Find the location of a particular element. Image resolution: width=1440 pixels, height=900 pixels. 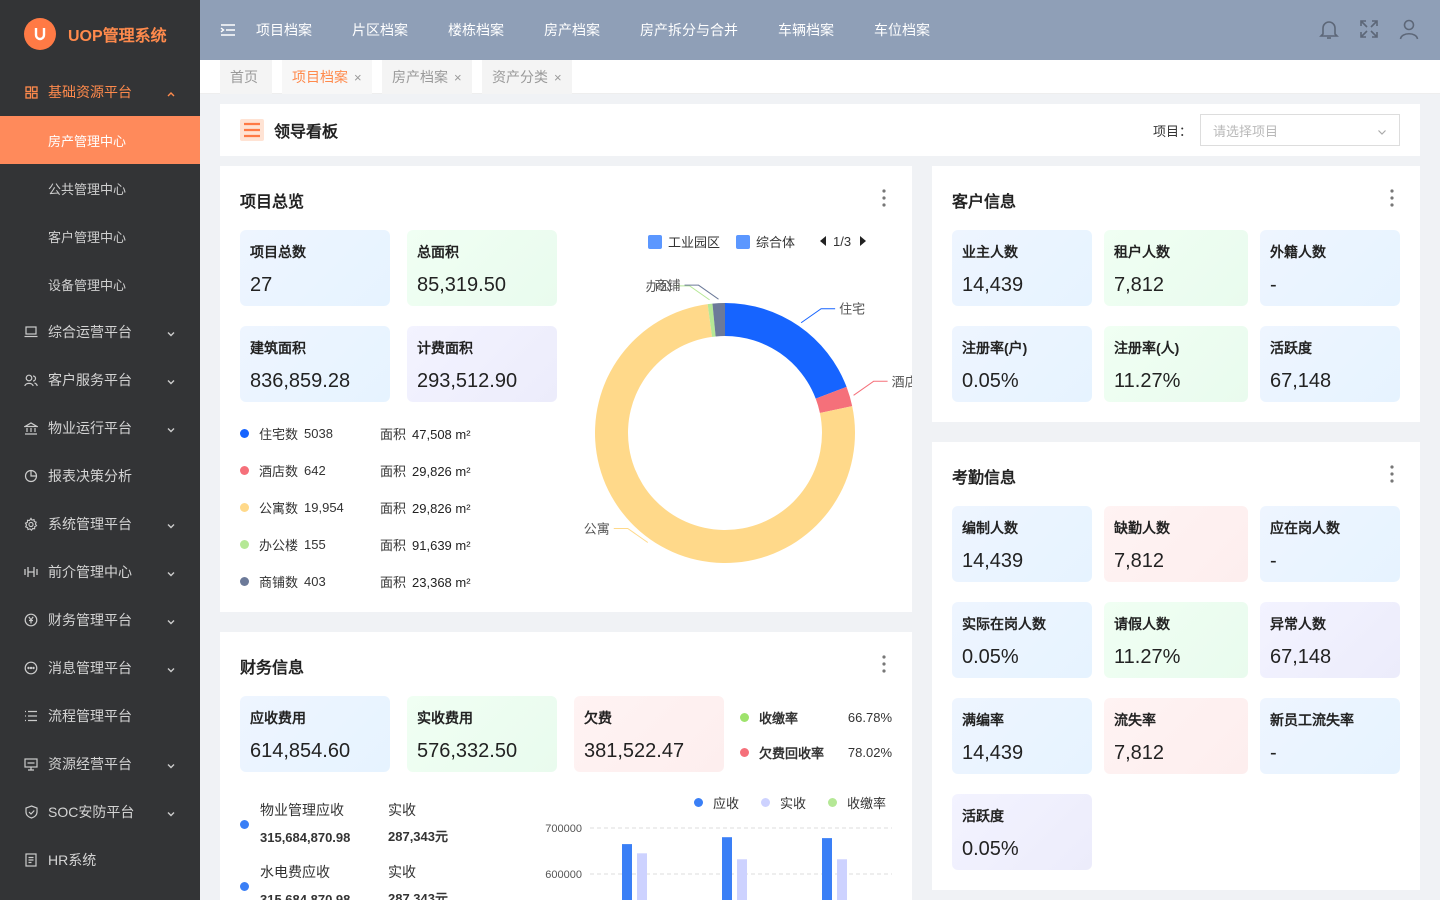

tab-asset-category: 资产分类 × is located at coordinates (527, 77).